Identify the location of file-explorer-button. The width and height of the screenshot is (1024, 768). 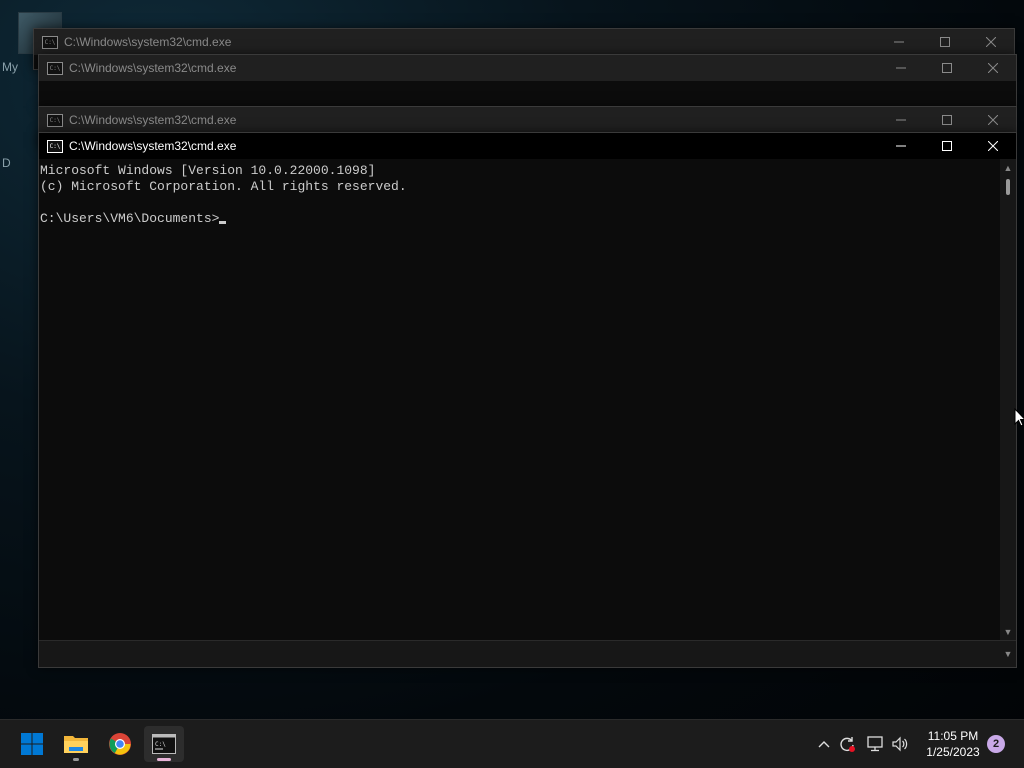
(76, 744).